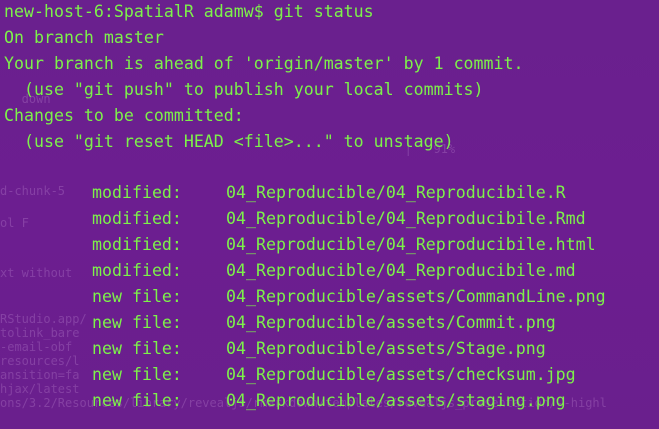  What do you see at coordinates (401, 374) in the screenshot?
I see `entry-path: 04_Reproducible/assets/checksum.jpg` at bounding box center [401, 374].